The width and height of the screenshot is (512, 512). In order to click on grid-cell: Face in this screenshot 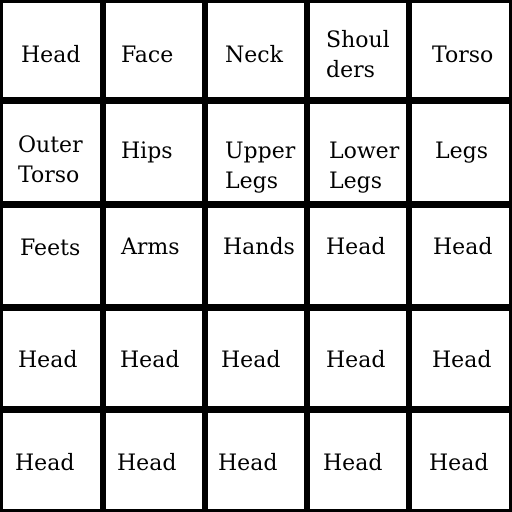, I will do `click(154, 50)`.